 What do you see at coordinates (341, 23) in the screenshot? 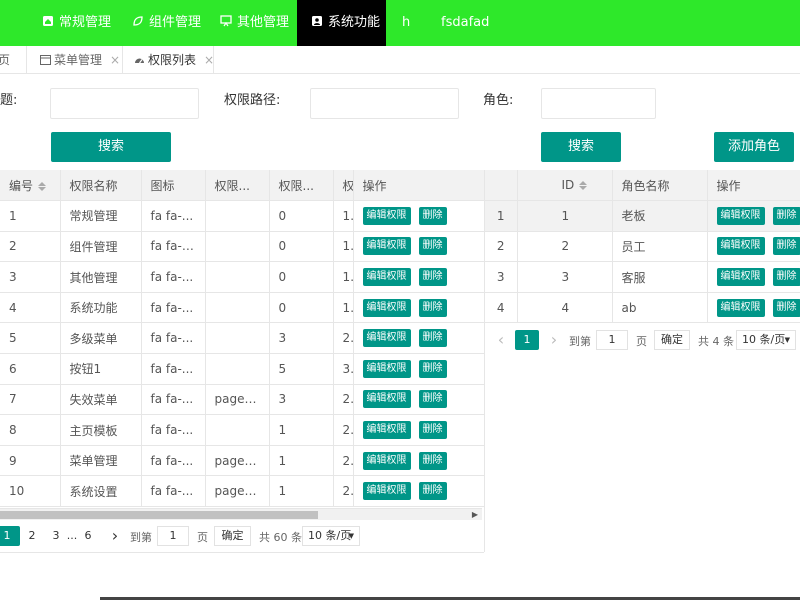
I see `nav-item-system: 系统功能` at bounding box center [341, 23].